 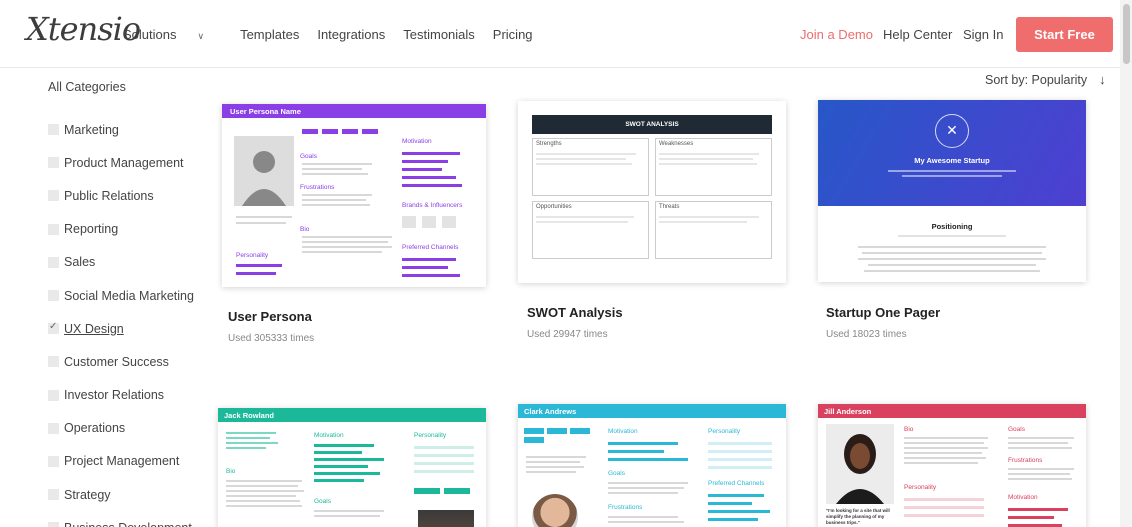 I want to click on category-label: Sales, so click(x=80, y=262).